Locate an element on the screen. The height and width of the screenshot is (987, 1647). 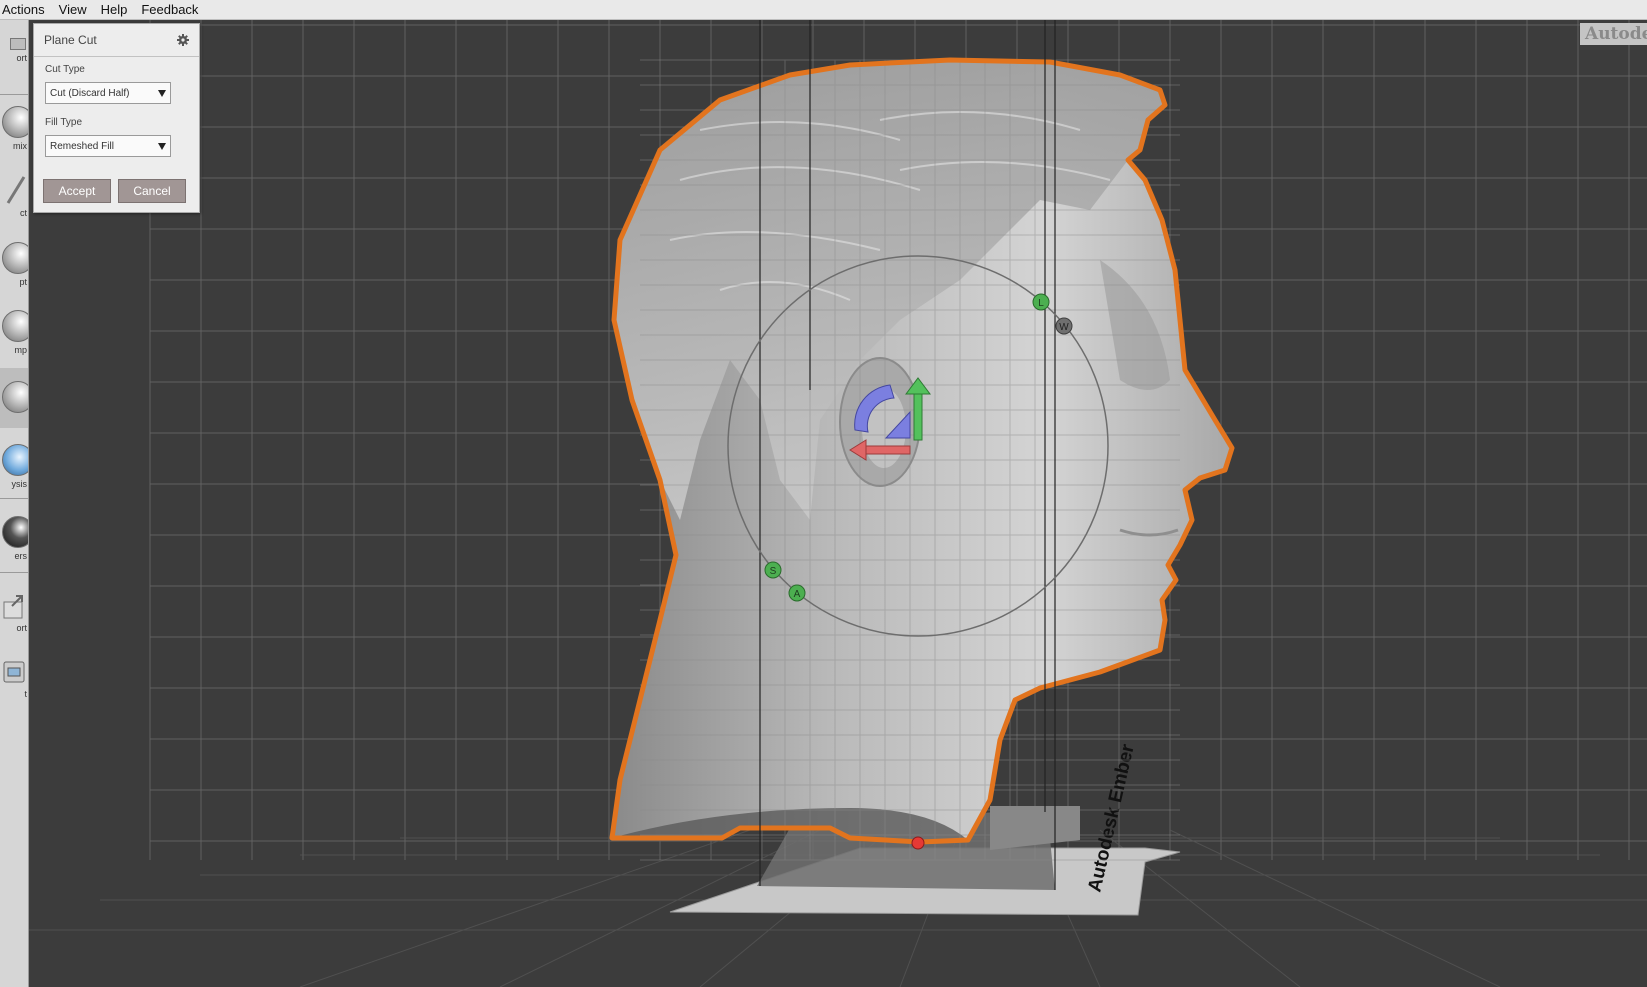
menu-help: Help is located at coordinates (117, 9).